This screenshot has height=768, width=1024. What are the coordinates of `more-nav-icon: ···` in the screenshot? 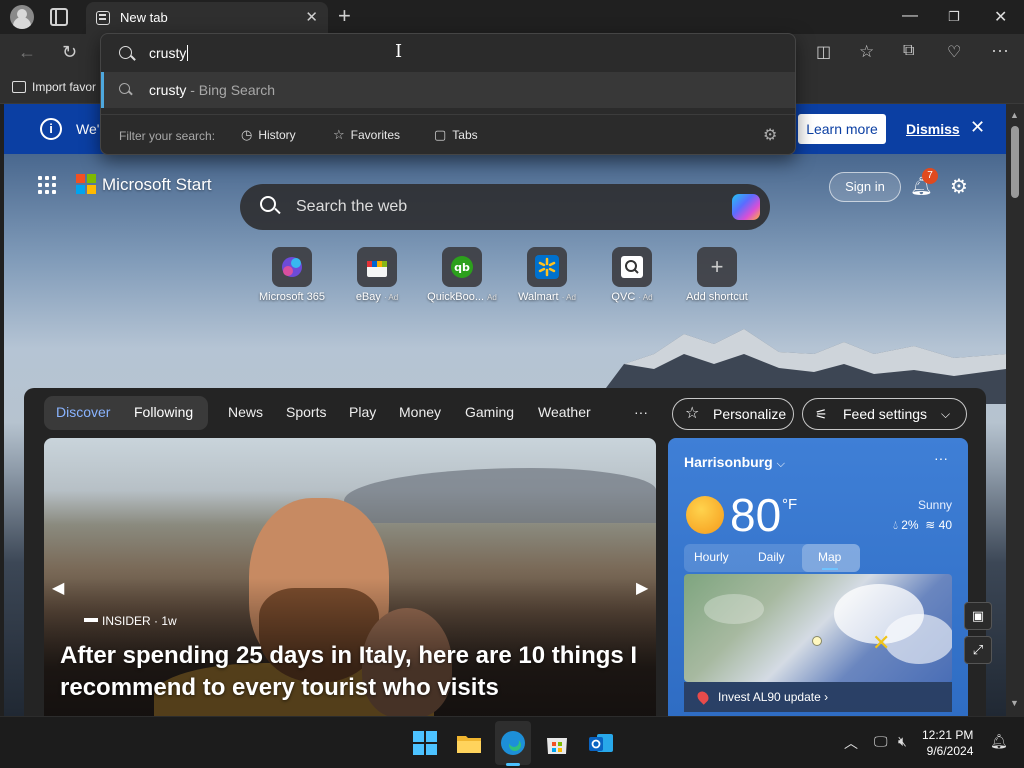 It's located at (641, 412).